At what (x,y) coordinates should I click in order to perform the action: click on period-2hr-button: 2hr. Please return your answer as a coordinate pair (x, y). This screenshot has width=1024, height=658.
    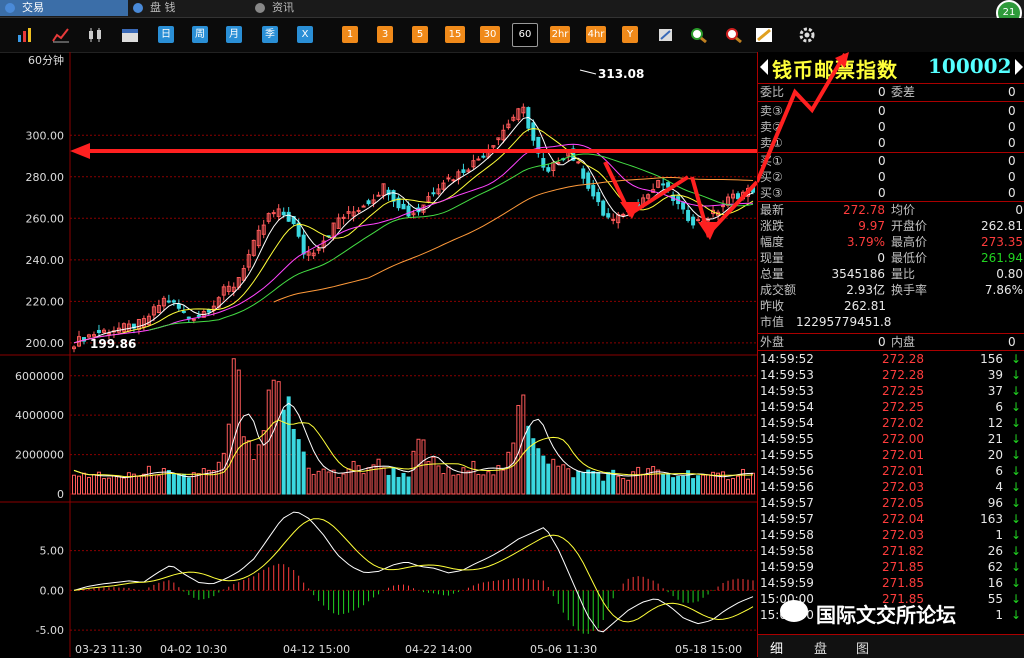
    Looking at the image, I should click on (560, 34).